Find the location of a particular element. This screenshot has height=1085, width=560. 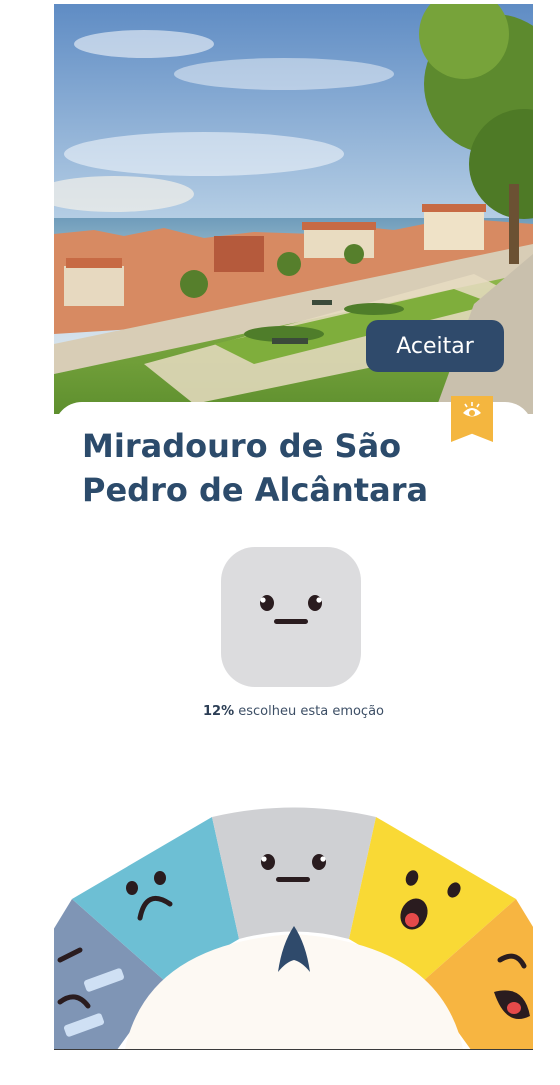

selected-emotion-face is located at coordinates (291, 617).